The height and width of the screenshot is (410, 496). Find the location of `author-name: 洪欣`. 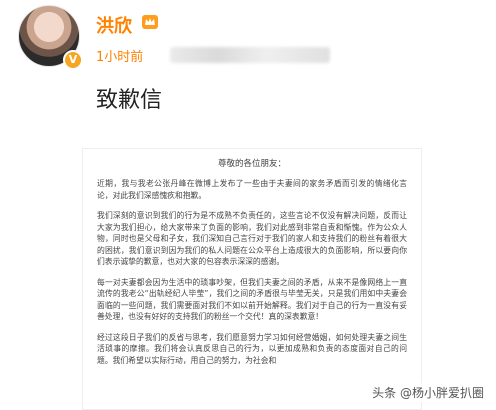

author-name: 洪欣 is located at coordinates (114, 25).